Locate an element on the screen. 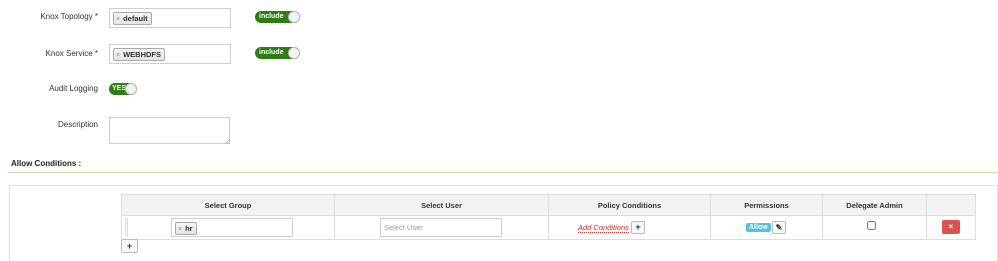 Image resolution: width=998 pixels, height=261 pixels. topology-tag-text: default is located at coordinates (135, 18).